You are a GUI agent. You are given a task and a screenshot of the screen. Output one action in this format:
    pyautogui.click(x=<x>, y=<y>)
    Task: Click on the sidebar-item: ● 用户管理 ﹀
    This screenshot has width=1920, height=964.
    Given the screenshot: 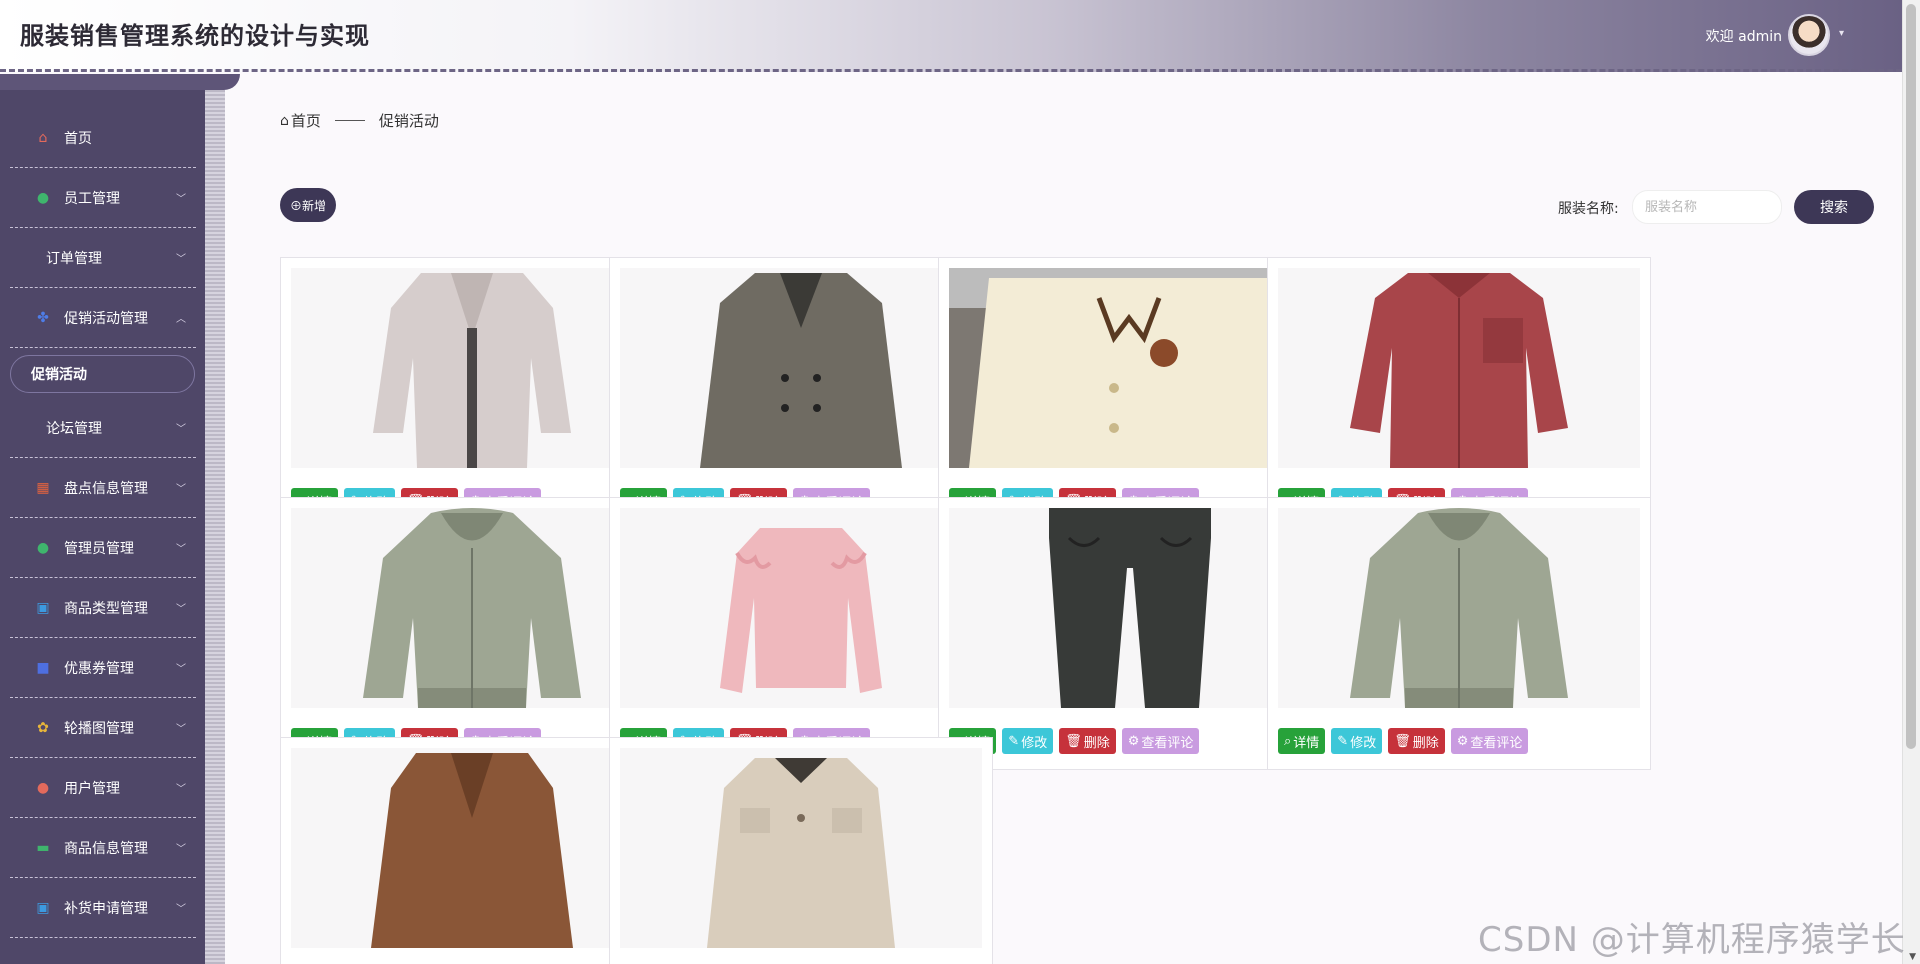 What is the action you would take?
    pyautogui.click(x=103, y=788)
    